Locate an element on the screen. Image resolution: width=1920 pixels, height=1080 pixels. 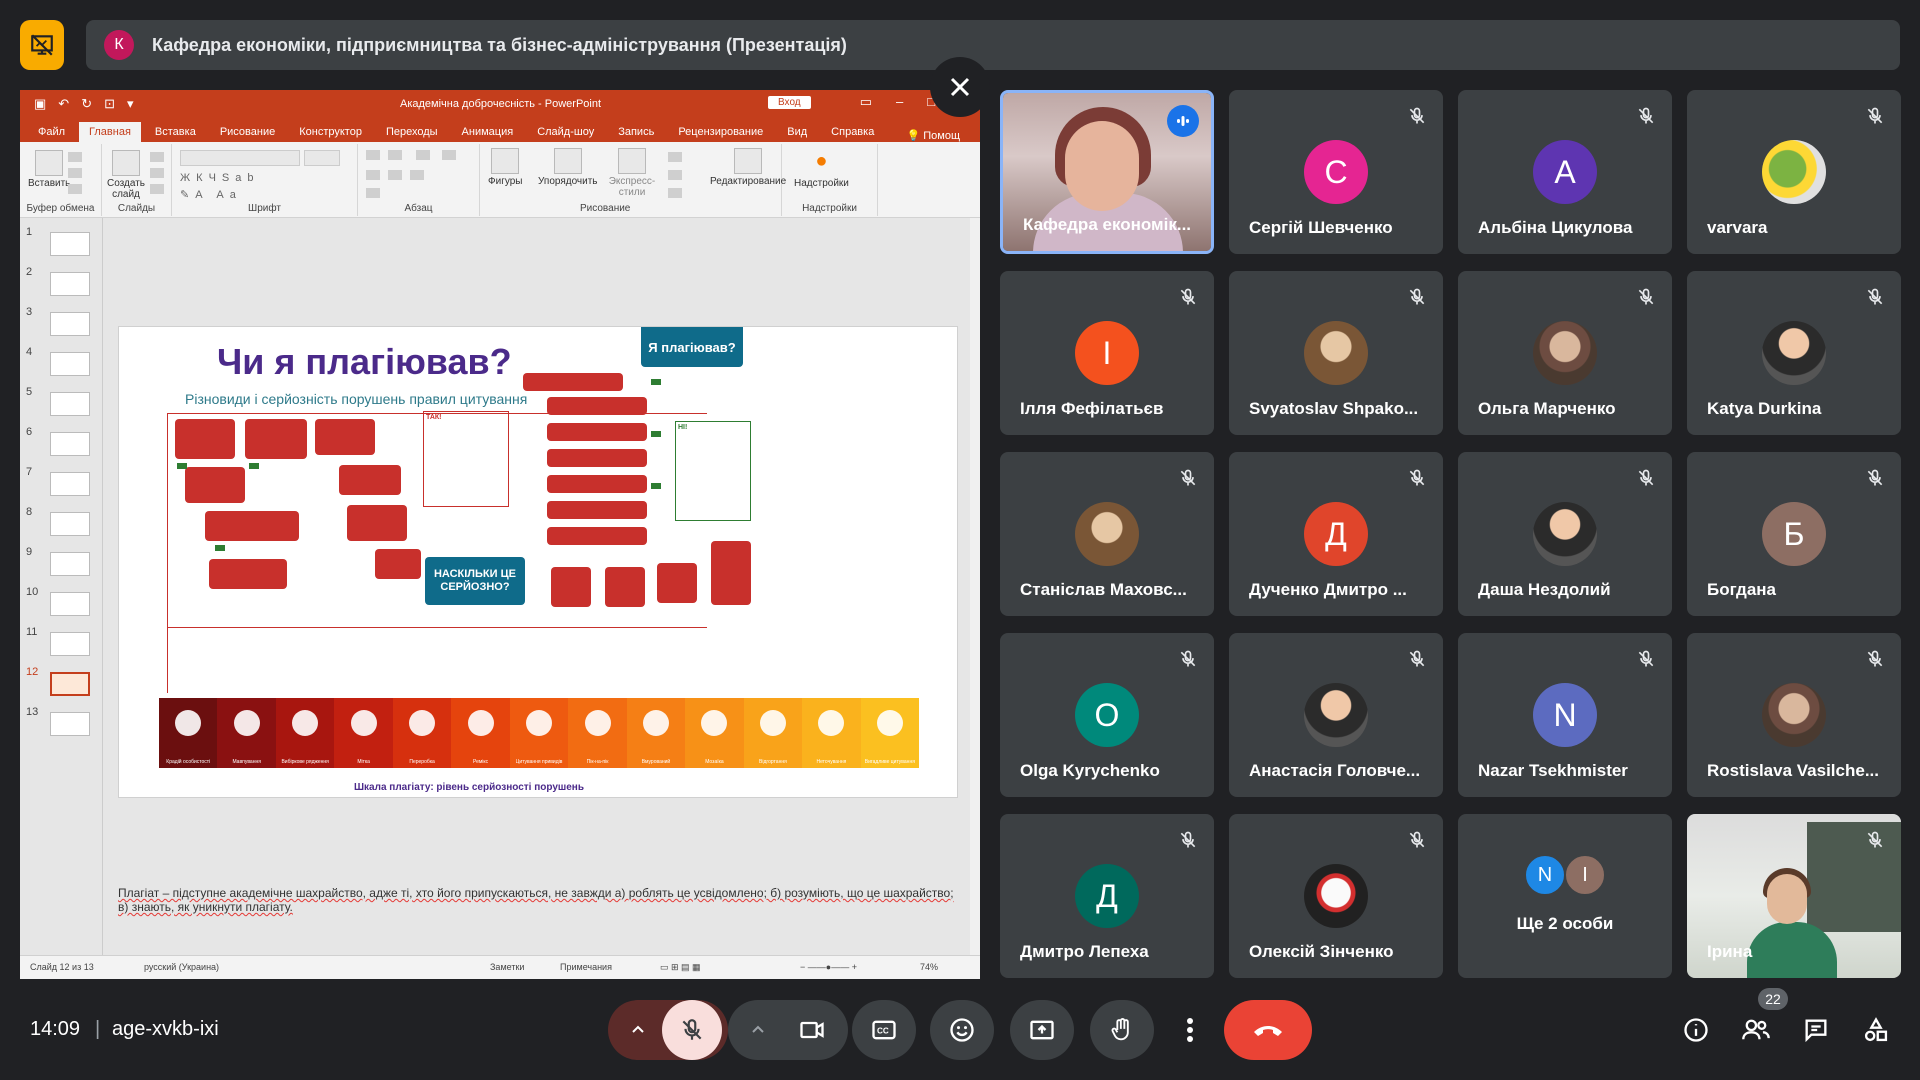
minimize-icon: – is located at coordinates (899, 102).